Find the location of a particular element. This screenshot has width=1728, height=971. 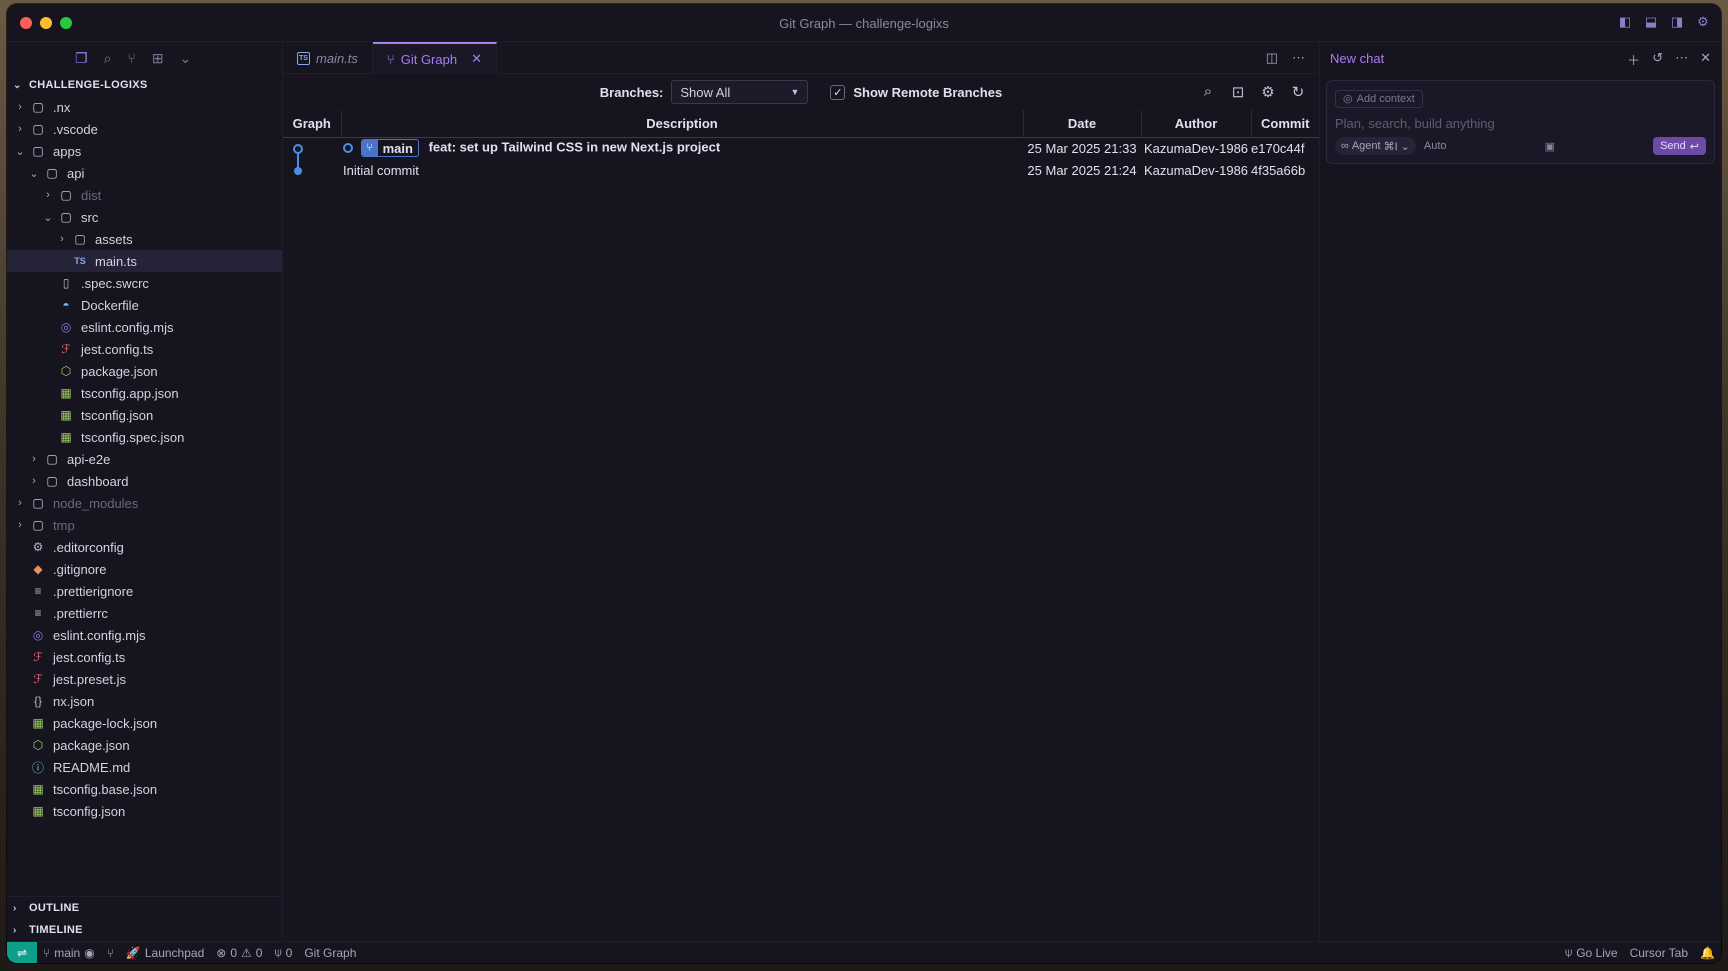

tree-item: › ▢ .nx is located at coordinates (144, 107).